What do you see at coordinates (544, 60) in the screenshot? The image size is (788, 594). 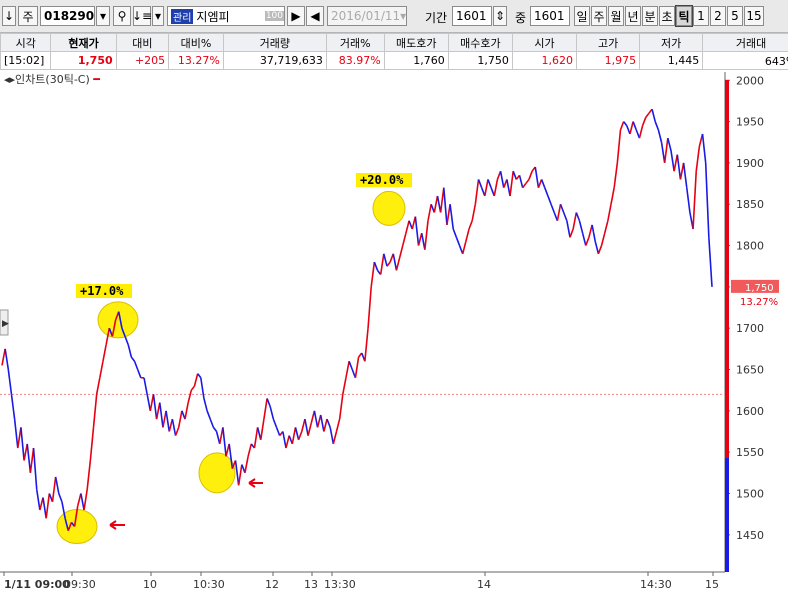 I see `quote-value-cell: 1,620` at bounding box center [544, 60].